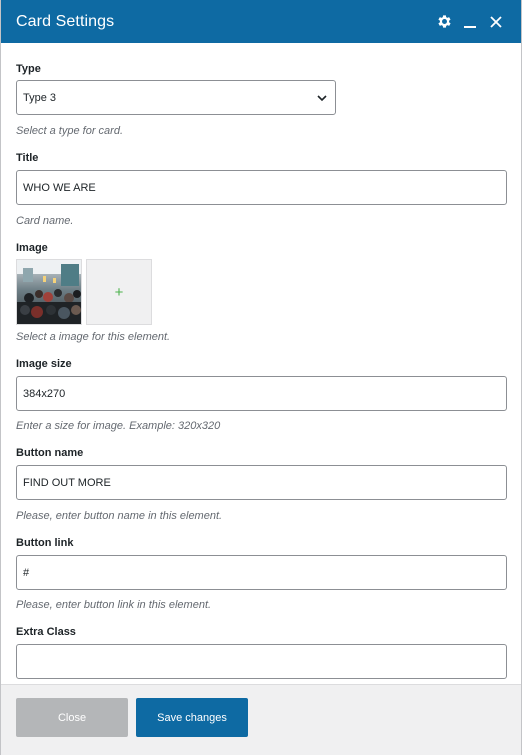 This screenshot has width=522, height=755. Describe the element at coordinates (26, 572) in the screenshot. I see `button-link-input-value: #` at that location.